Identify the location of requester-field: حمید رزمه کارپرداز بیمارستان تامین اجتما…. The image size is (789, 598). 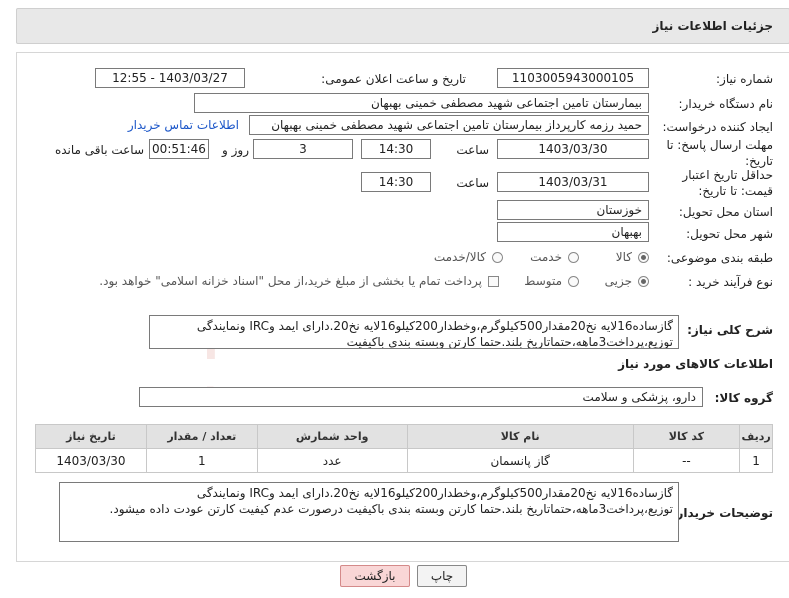
(449, 125).